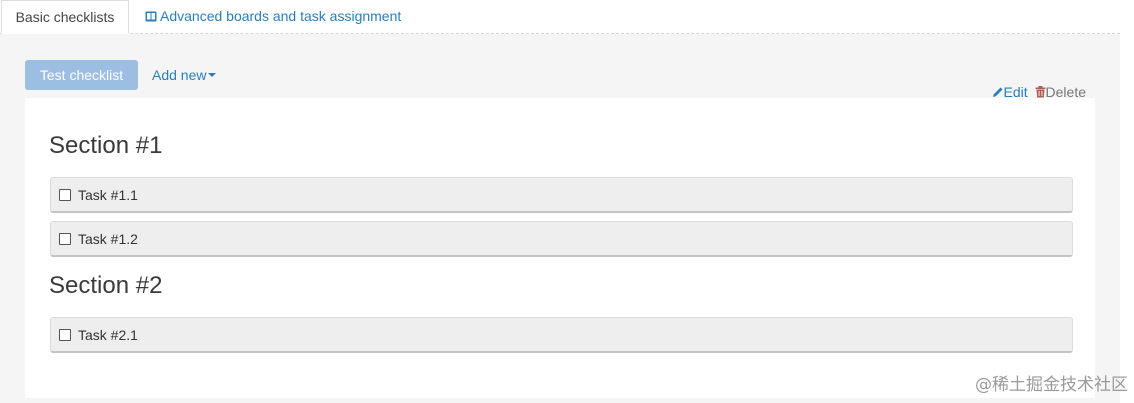 This screenshot has width=1134, height=403. I want to click on tab-basic-checklists: Basic checklists, so click(65, 17).